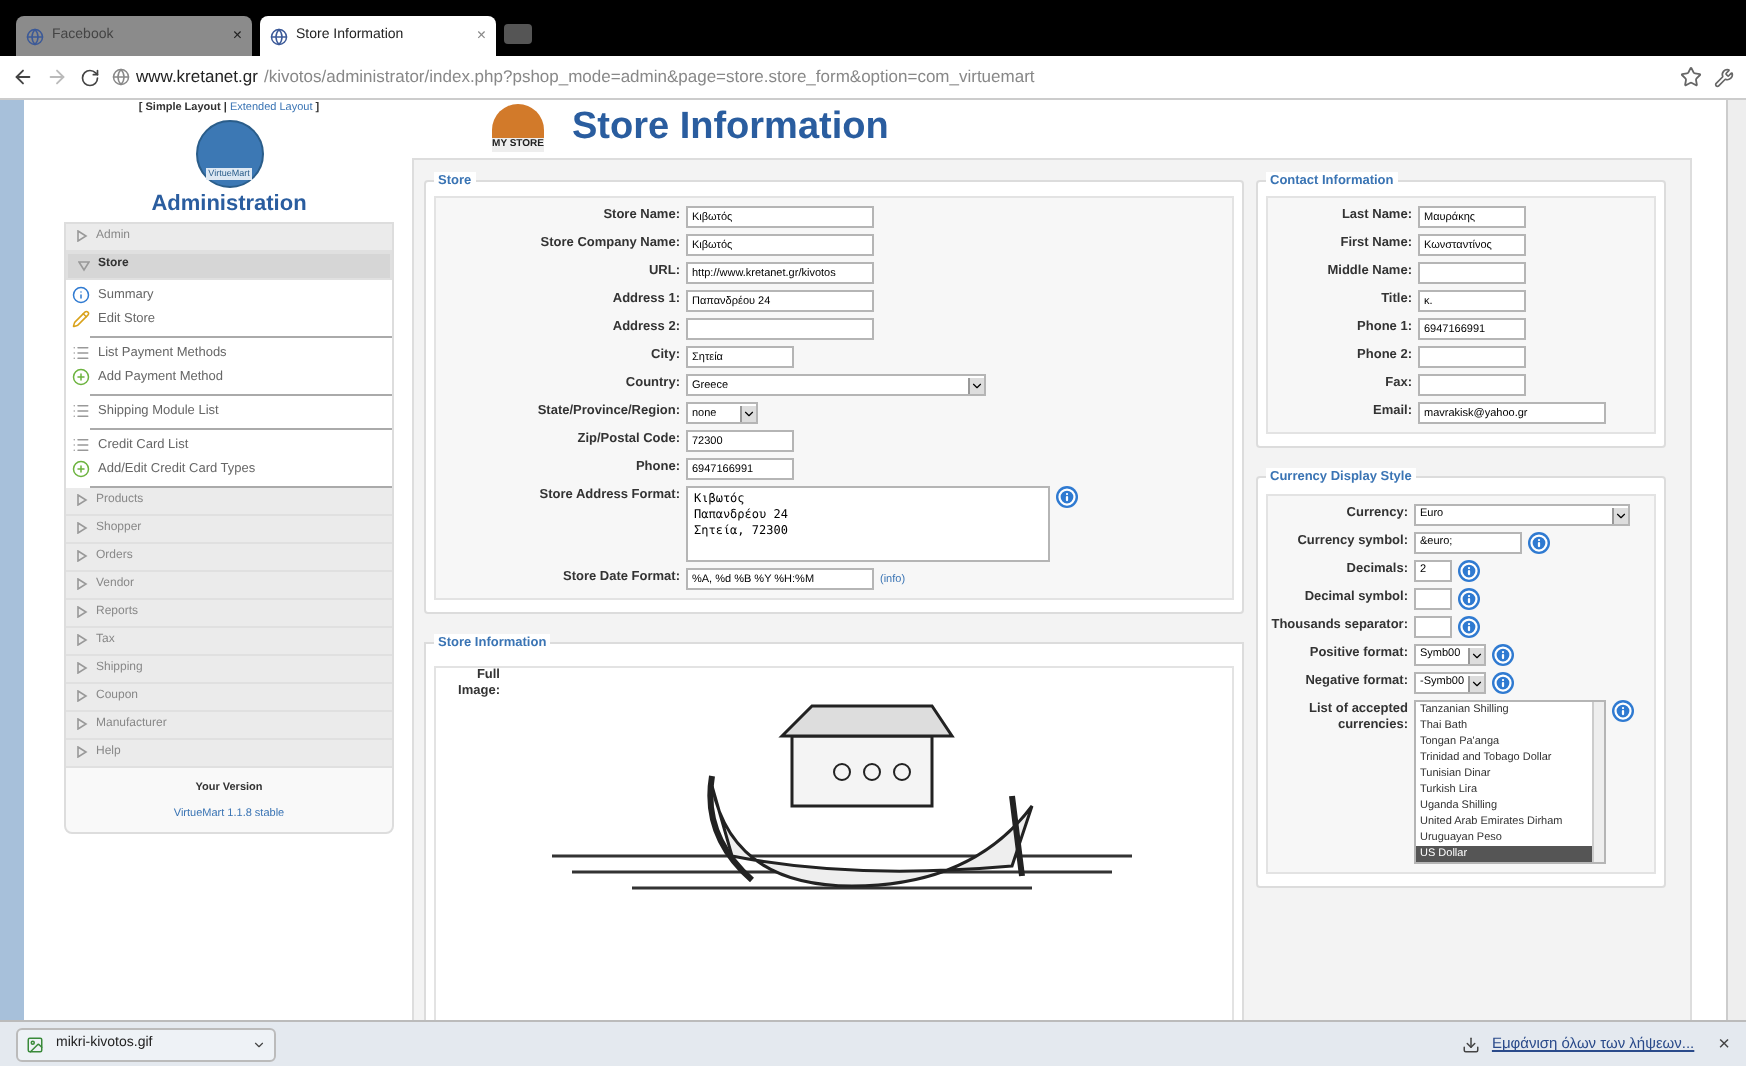  I want to click on download-icon, so click(1470, 1044).